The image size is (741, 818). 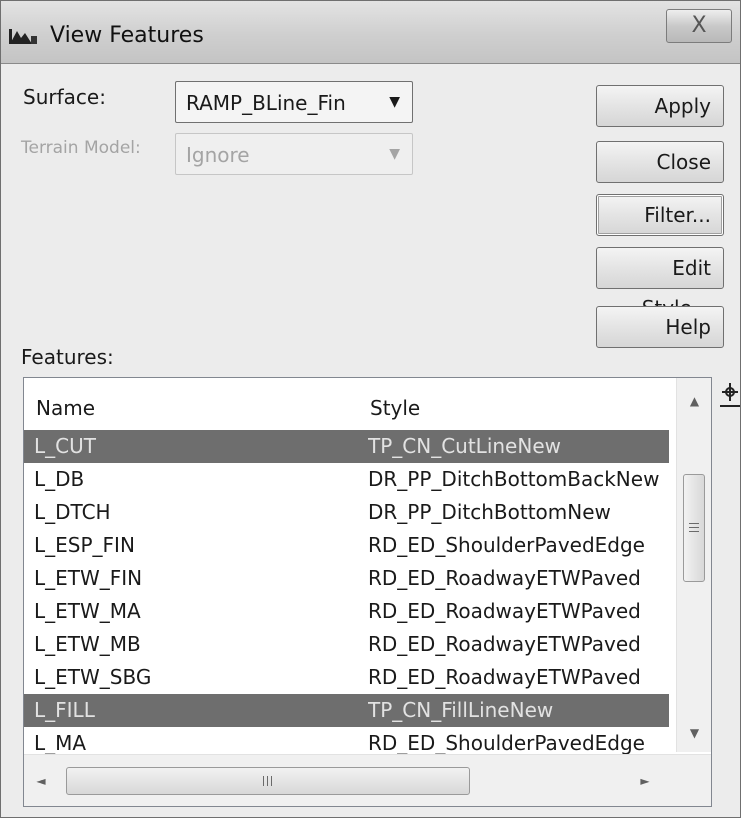 I want to click on list-item: L_ETW_FIN RD_ED_RoadwayETWPaved, so click(x=346, y=578).